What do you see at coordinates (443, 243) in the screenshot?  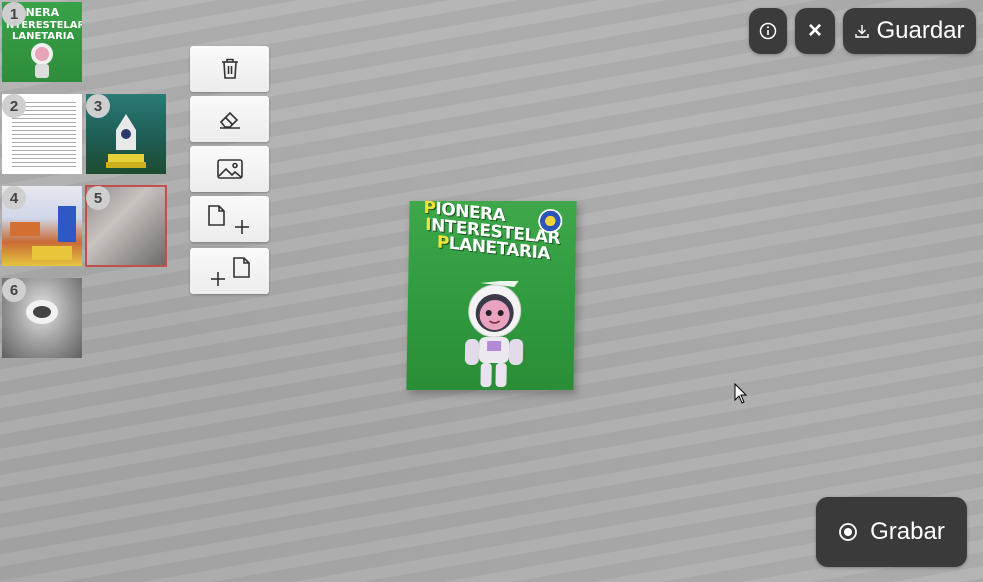 I see `title-initial: P` at bounding box center [443, 243].